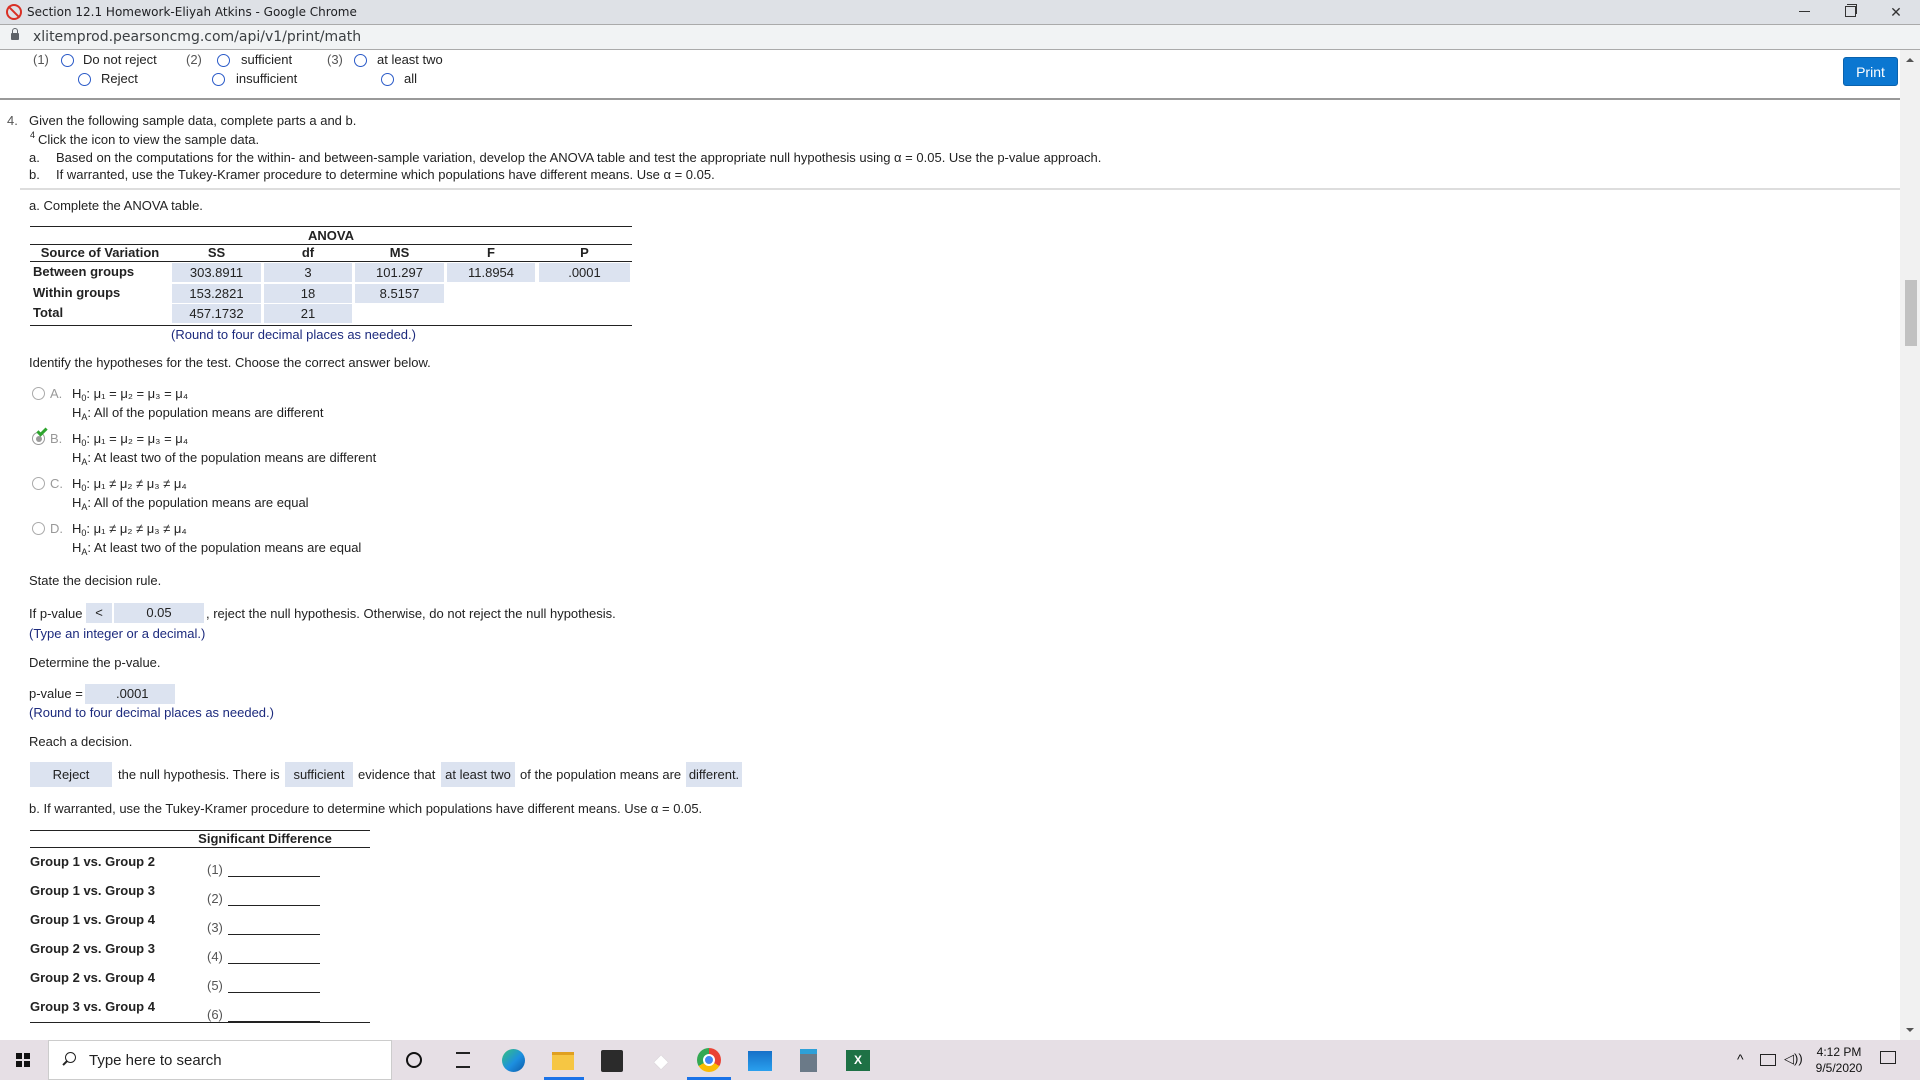 This screenshot has height=1080, width=1920. I want to click on file-explorer-icon, so click(563, 1061).